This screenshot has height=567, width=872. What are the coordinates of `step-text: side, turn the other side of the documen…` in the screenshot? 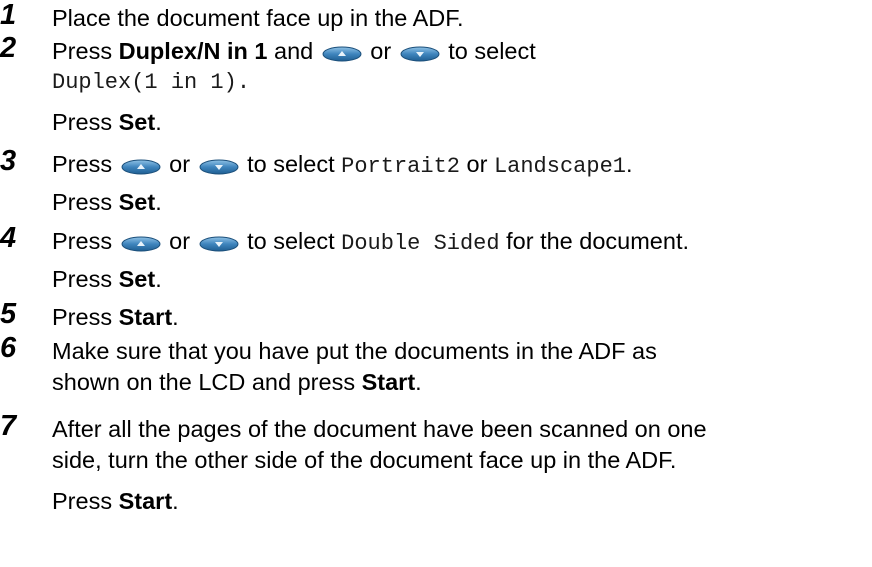 It's located at (364, 460).